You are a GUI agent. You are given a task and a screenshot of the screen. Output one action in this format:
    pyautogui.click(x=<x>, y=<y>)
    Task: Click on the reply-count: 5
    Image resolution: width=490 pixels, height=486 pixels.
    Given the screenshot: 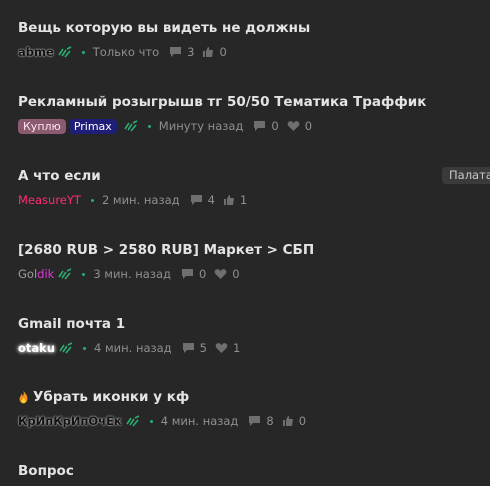 What is the action you would take?
    pyautogui.click(x=194, y=348)
    